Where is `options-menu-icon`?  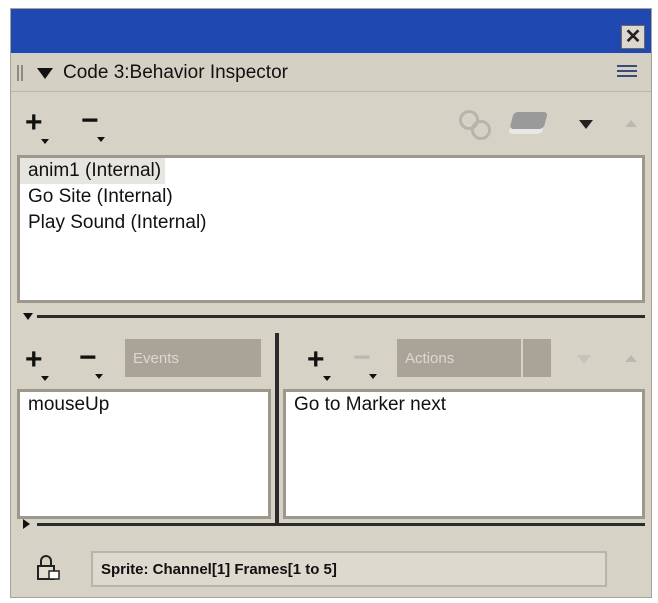 options-menu-icon is located at coordinates (627, 73).